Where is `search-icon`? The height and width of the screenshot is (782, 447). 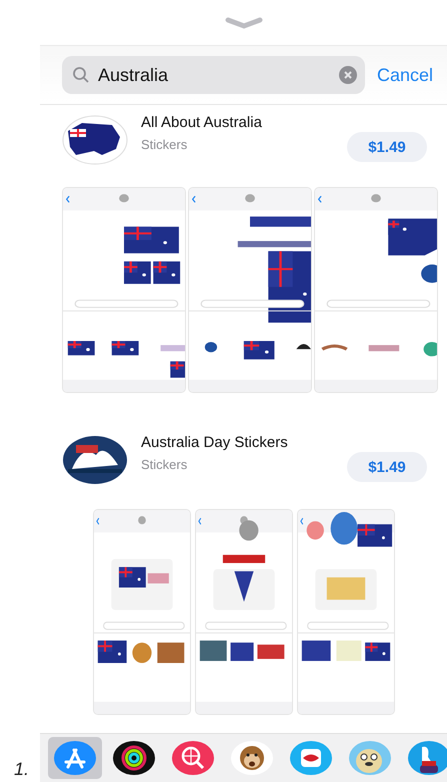 search-icon is located at coordinates (81, 75).